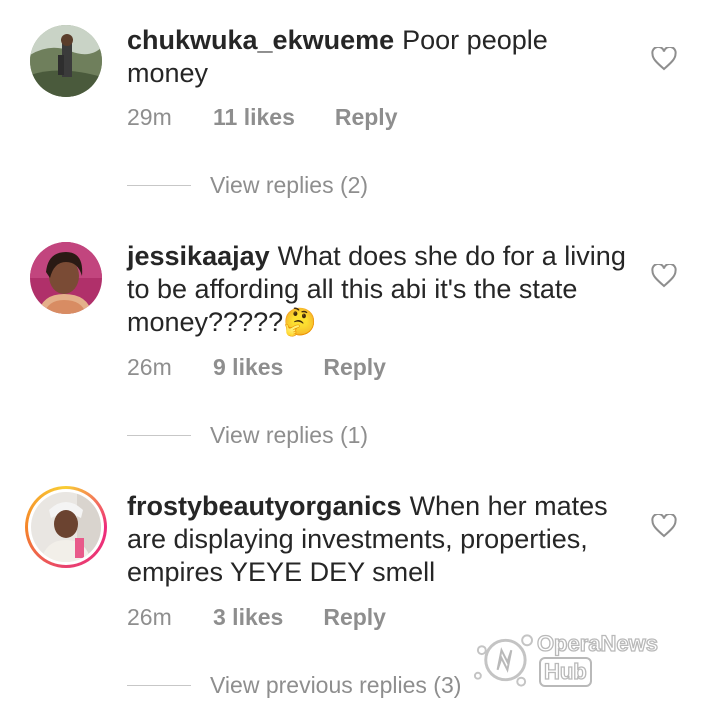 Image resolution: width=720 pixels, height=703 pixels. Describe the element at coordinates (289, 185) in the screenshot. I see `view-replies-label: View replies (2)` at that location.